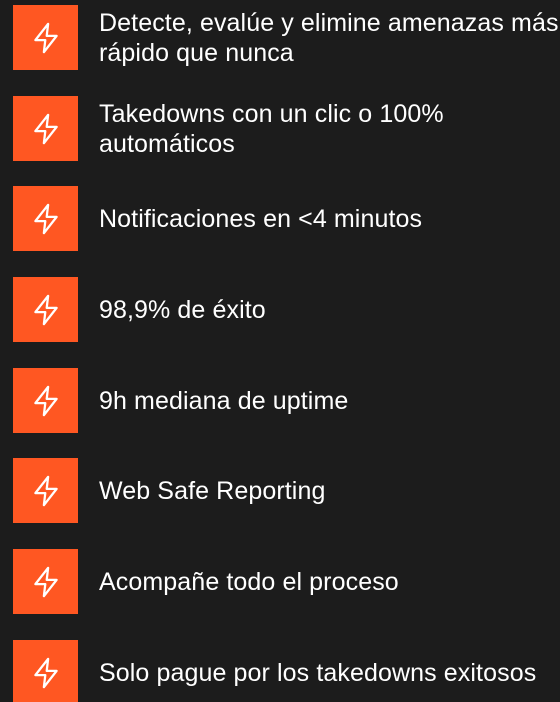 The image size is (560, 702). I want to click on feature-text: Acompañe todo el proceso, so click(249, 581).